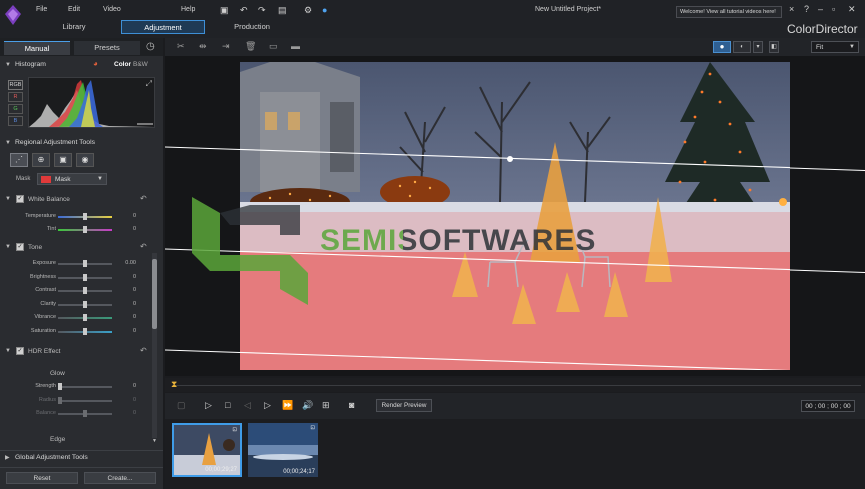 This screenshot has height=489, width=865. Describe the element at coordinates (742, 47) in the screenshot. I see `compare-view-button: ◐` at that location.